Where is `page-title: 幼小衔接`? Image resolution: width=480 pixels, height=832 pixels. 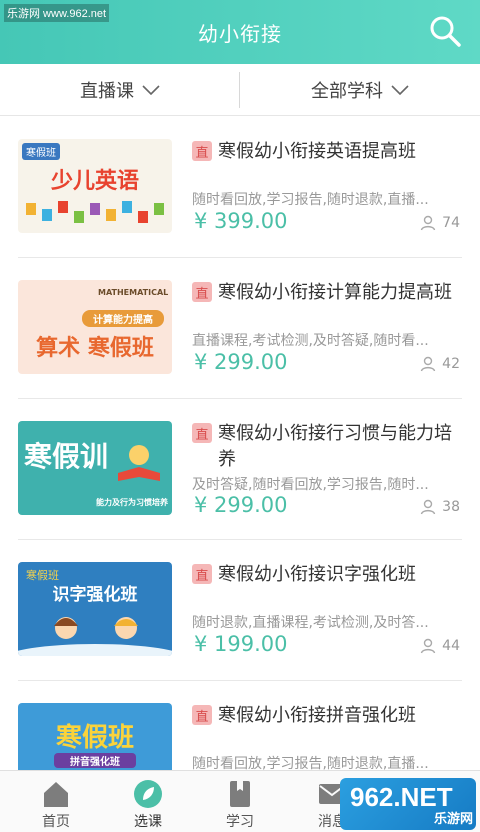
page-title: 幼小衔接 is located at coordinates (240, 34).